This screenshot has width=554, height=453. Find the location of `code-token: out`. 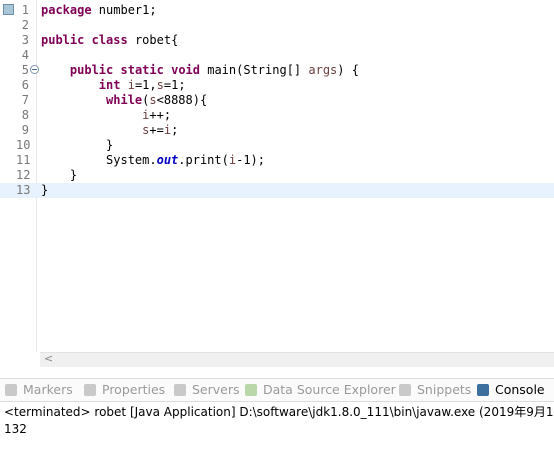

code-token: out is located at coordinates (167, 160).